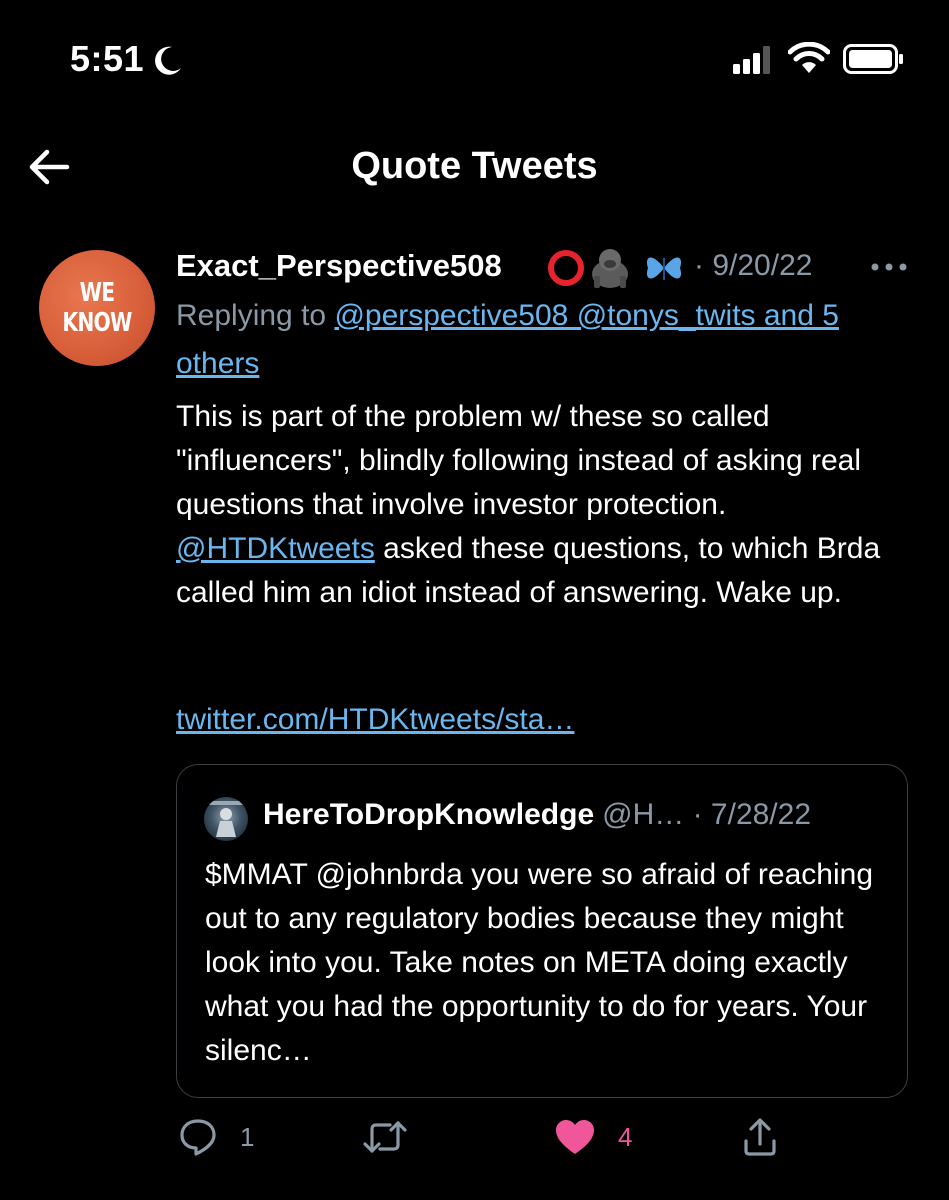 This screenshot has height=1200, width=949. What do you see at coordinates (474, 1140) in the screenshot?
I see `tweet-actions: 1 4` at bounding box center [474, 1140].